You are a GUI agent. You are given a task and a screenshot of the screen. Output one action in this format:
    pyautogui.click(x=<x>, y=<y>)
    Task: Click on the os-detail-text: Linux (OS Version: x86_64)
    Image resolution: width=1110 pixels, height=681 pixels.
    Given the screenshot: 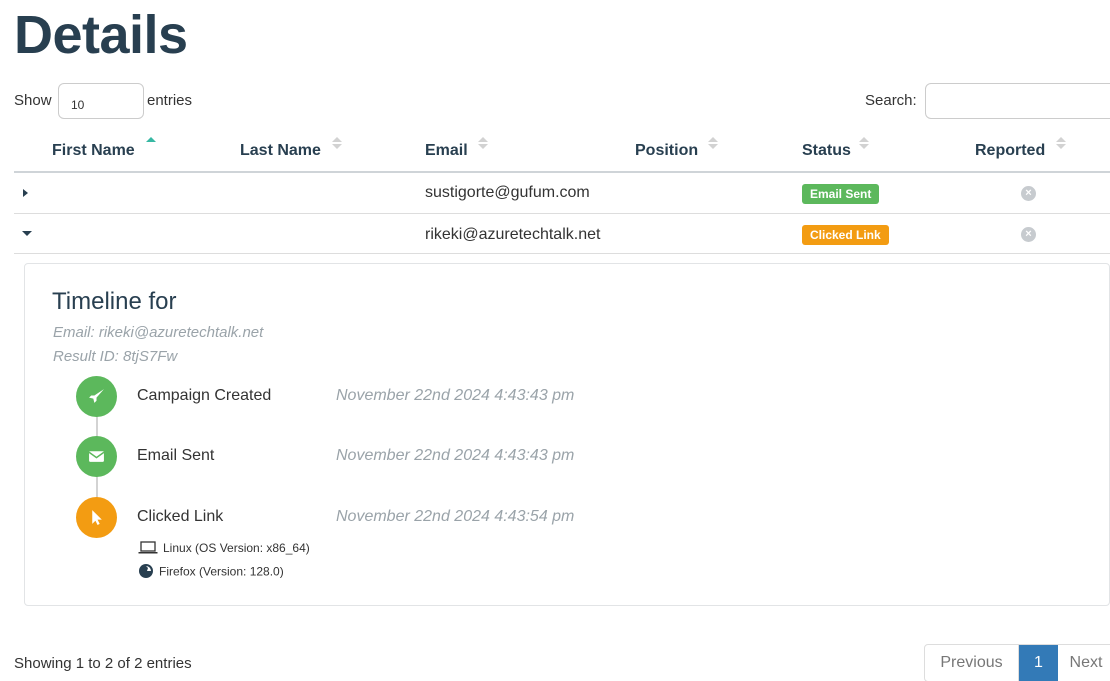 What is the action you would take?
    pyautogui.click(x=236, y=548)
    